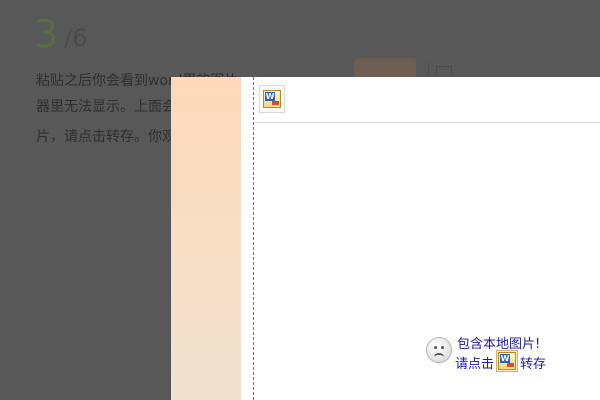  I want to click on notice-instruction-prefix: 请点击, so click(475, 364).